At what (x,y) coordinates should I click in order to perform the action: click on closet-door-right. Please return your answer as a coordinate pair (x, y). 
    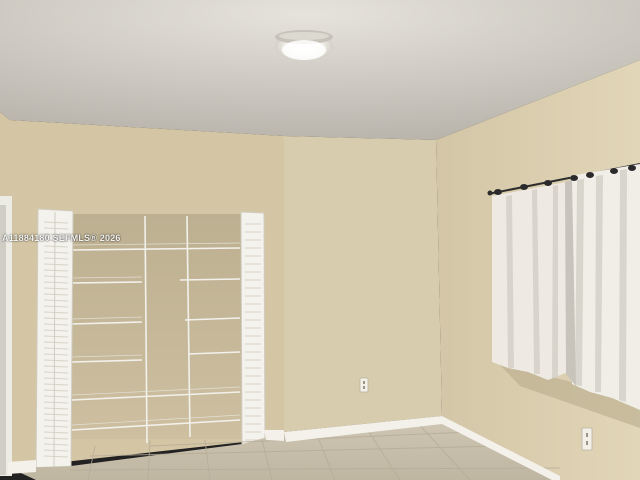
    Looking at the image, I should click on (253, 334).